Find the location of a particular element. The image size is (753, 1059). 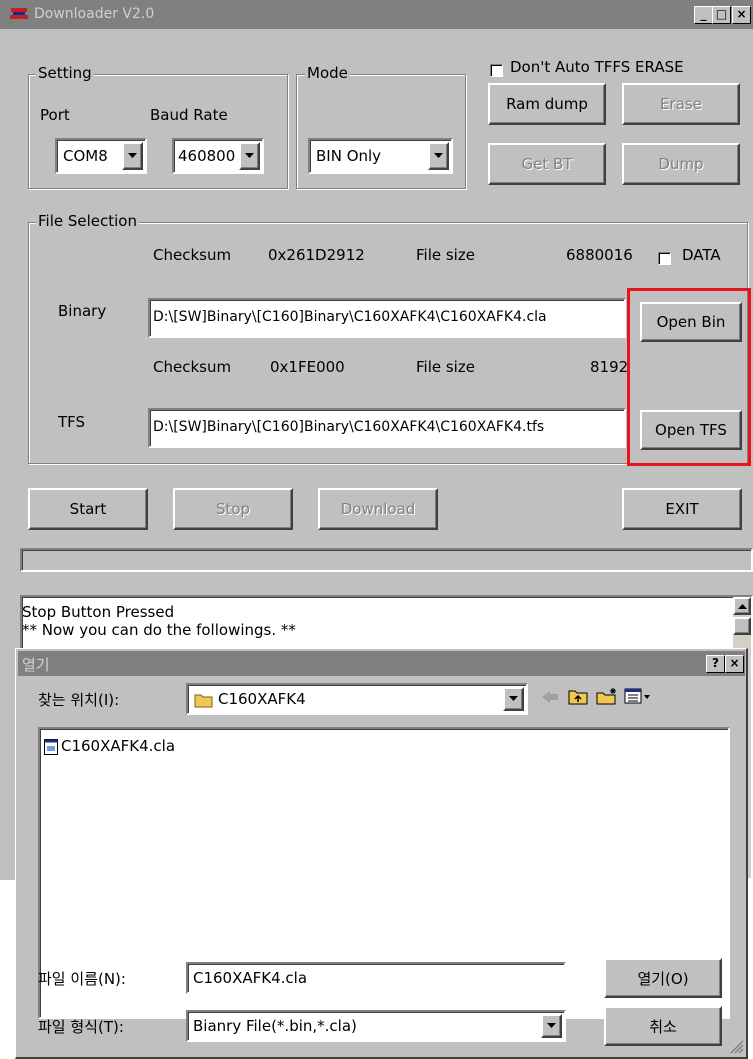

tfs-checksum-value: 0x1FE000 is located at coordinates (307, 367).